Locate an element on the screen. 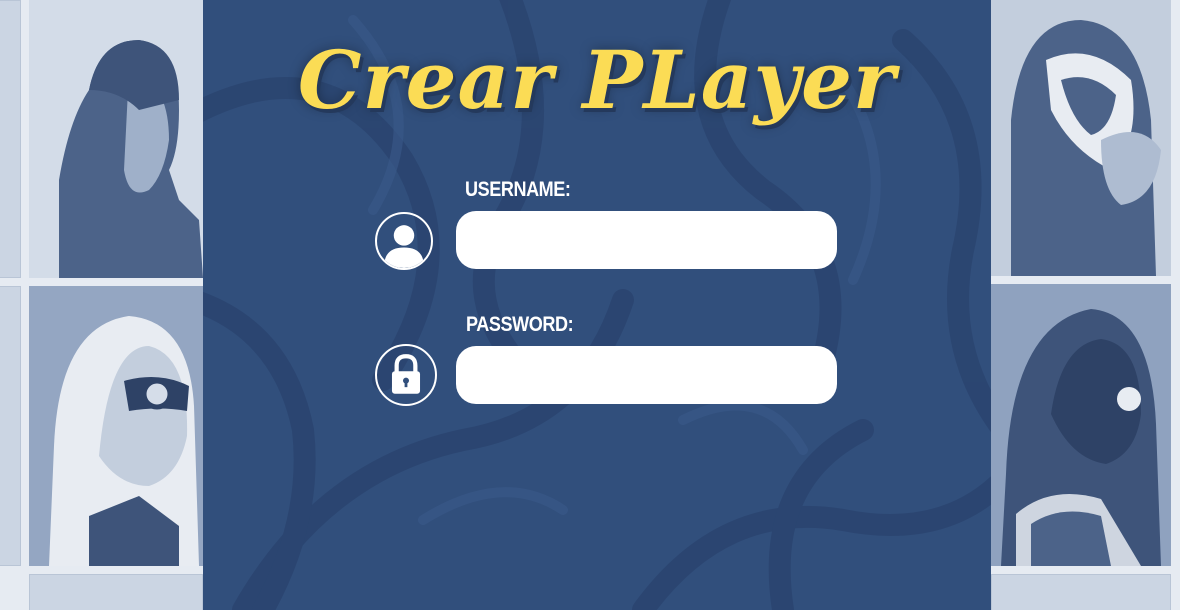 The image size is (1180, 610). padlock-icon is located at coordinates (406, 375).